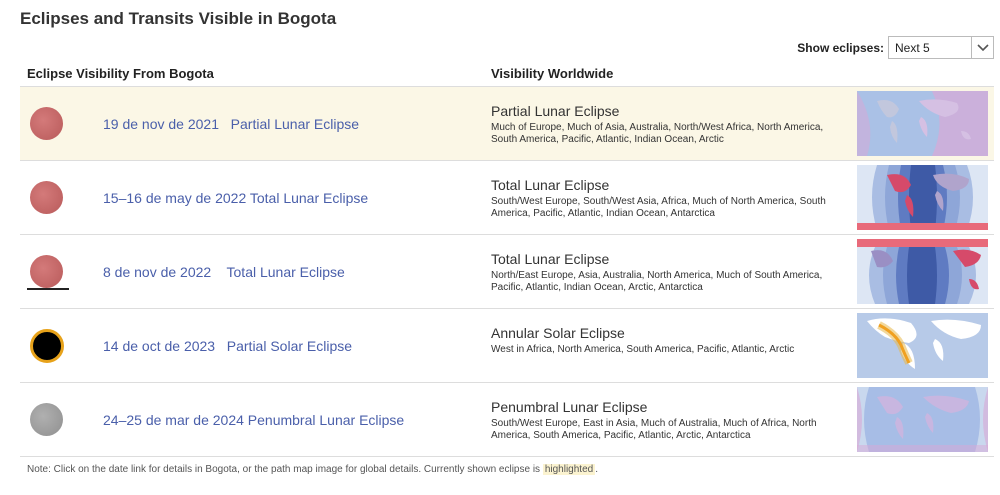 This screenshot has width=1000, height=495. What do you see at coordinates (47, 346) in the screenshot?
I see `solar-eclipse-icon` at bounding box center [47, 346].